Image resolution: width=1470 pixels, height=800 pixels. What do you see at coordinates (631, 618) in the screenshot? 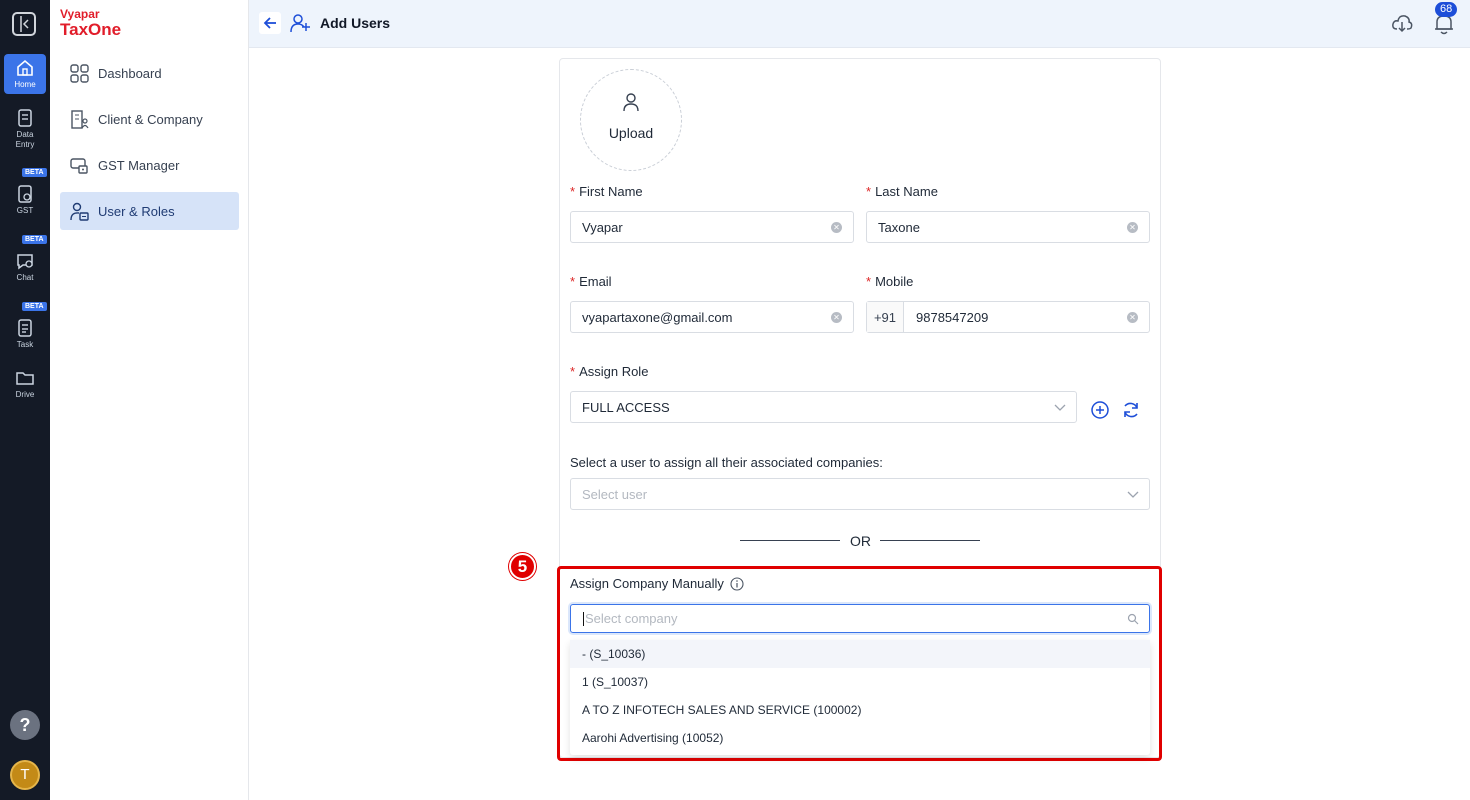
I see `company-search-placeholder: Select company` at bounding box center [631, 618].